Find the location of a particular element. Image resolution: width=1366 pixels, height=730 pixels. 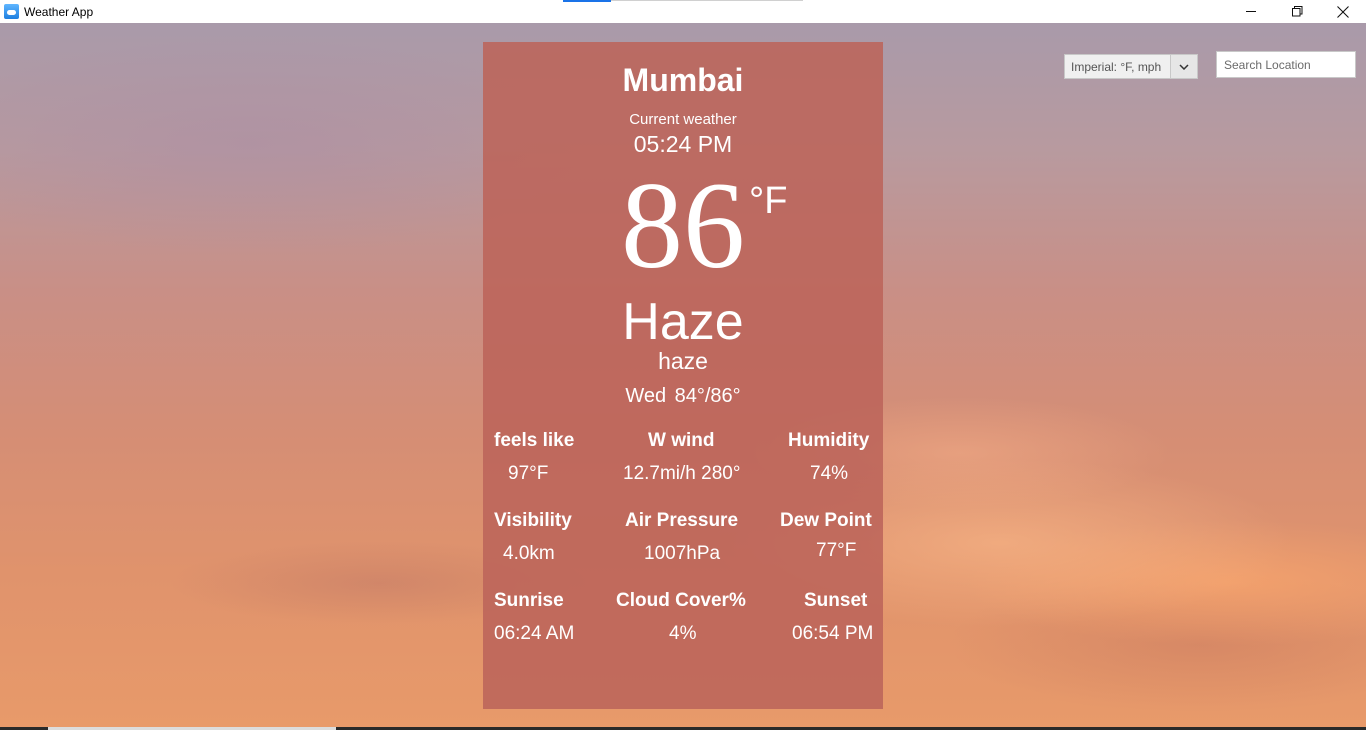

window-title: Weather App is located at coordinates (59, 11).